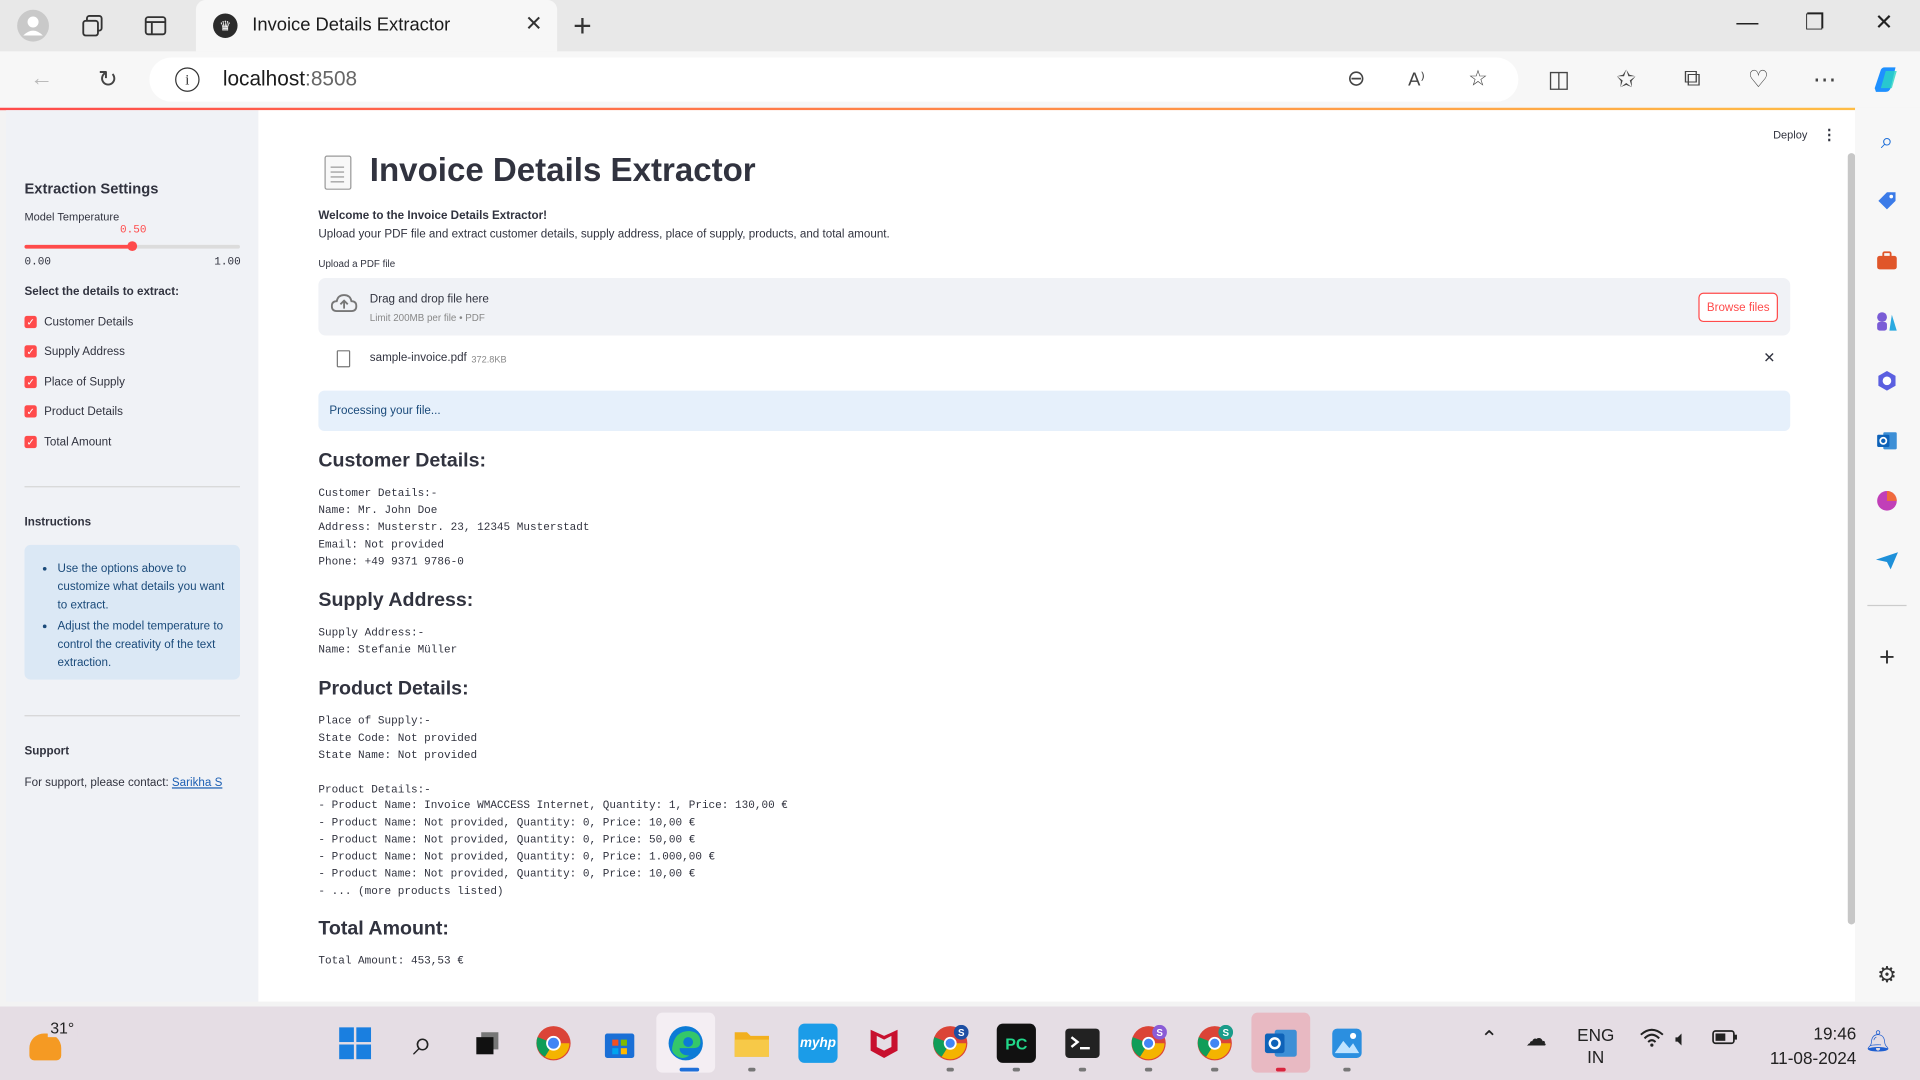 The width and height of the screenshot is (1920, 1080). What do you see at coordinates (1878, 1042) in the screenshot?
I see `notification-bell-icon: 🔔︎` at bounding box center [1878, 1042].